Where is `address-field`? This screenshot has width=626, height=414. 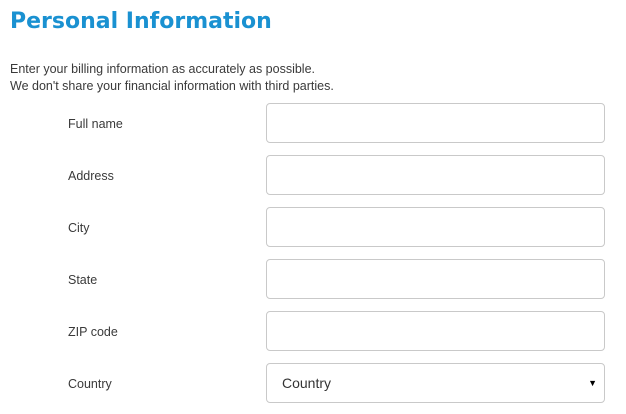 address-field is located at coordinates (435, 175).